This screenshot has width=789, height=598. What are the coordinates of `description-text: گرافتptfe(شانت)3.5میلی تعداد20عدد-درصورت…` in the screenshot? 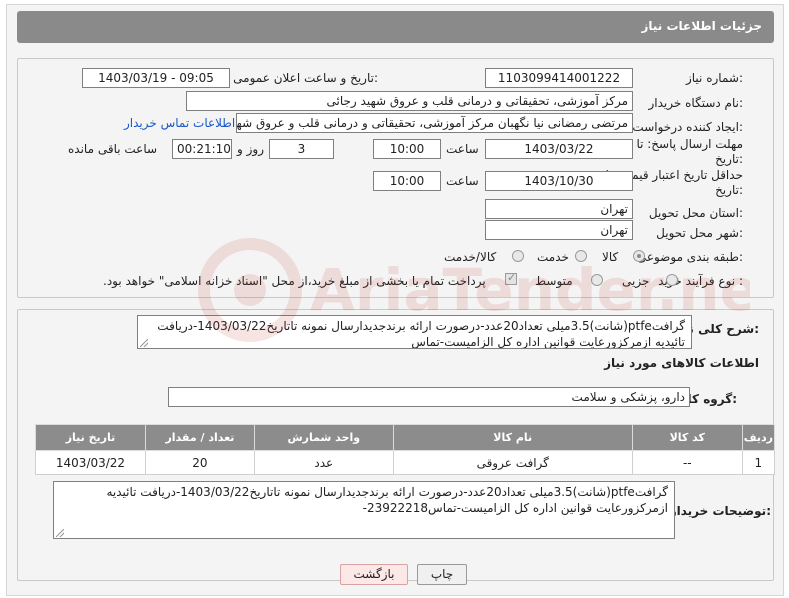 It's located at (414, 332).